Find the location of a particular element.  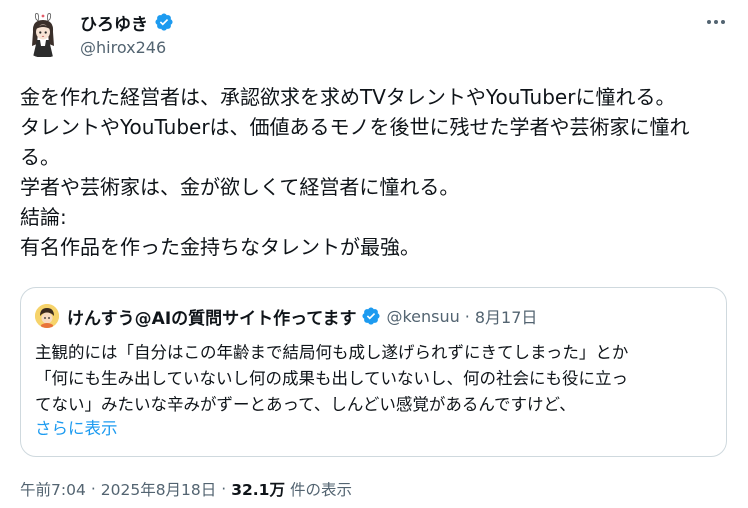

view-count-label: 件の表示 is located at coordinates (320, 490).